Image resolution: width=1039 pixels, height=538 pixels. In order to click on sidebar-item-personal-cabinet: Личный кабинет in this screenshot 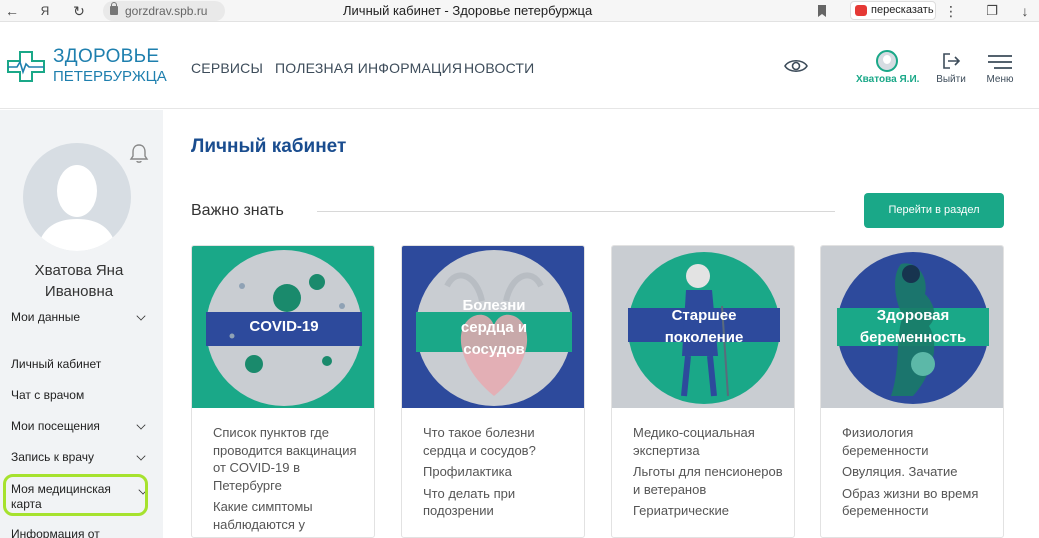, I will do `click(81, 364)`.